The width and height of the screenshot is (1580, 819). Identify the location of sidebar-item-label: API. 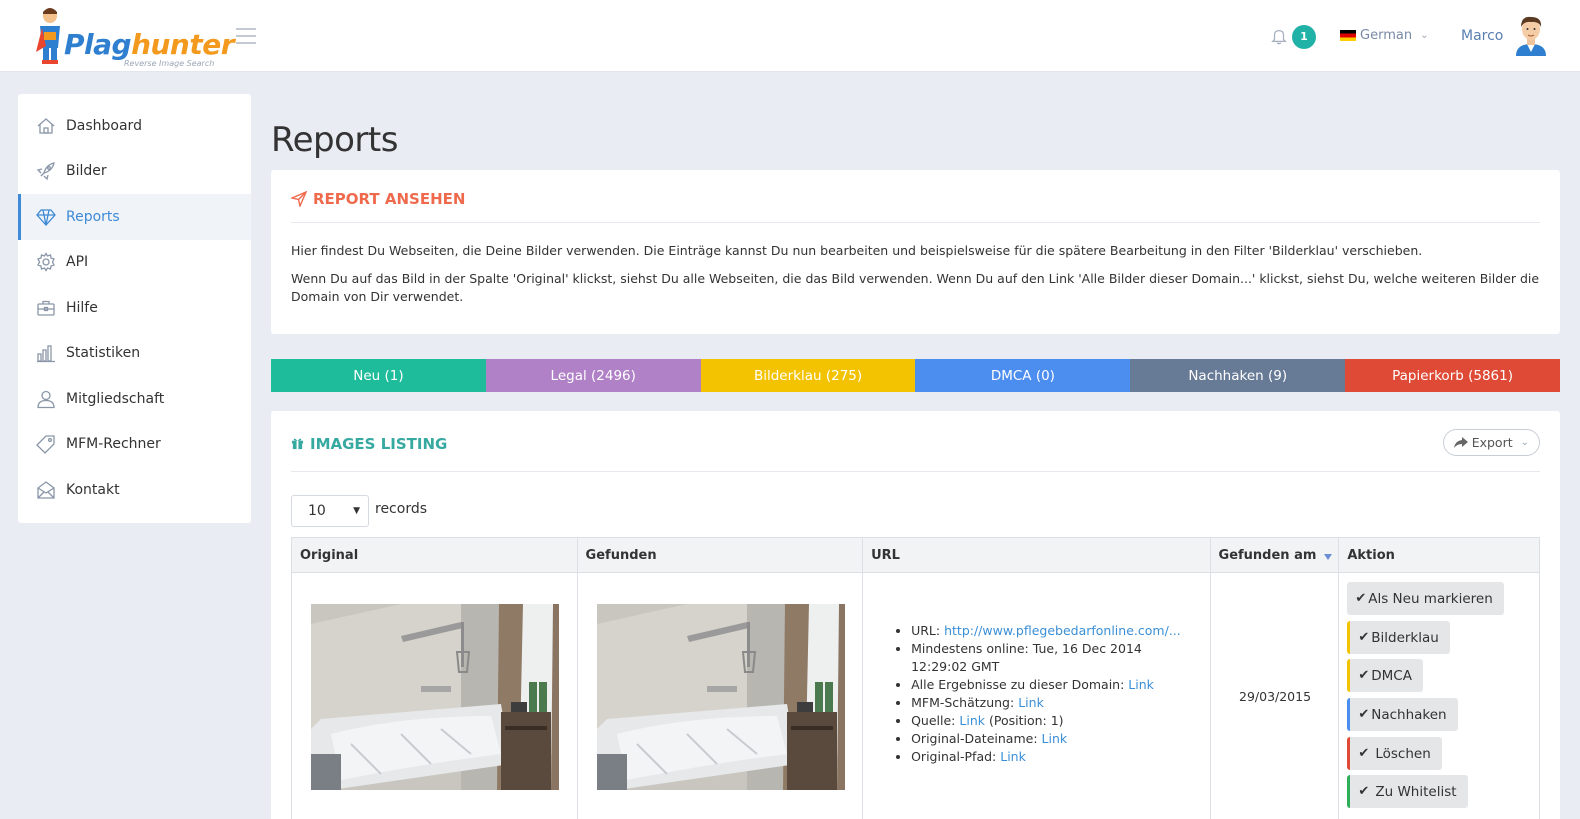
(77, 262).